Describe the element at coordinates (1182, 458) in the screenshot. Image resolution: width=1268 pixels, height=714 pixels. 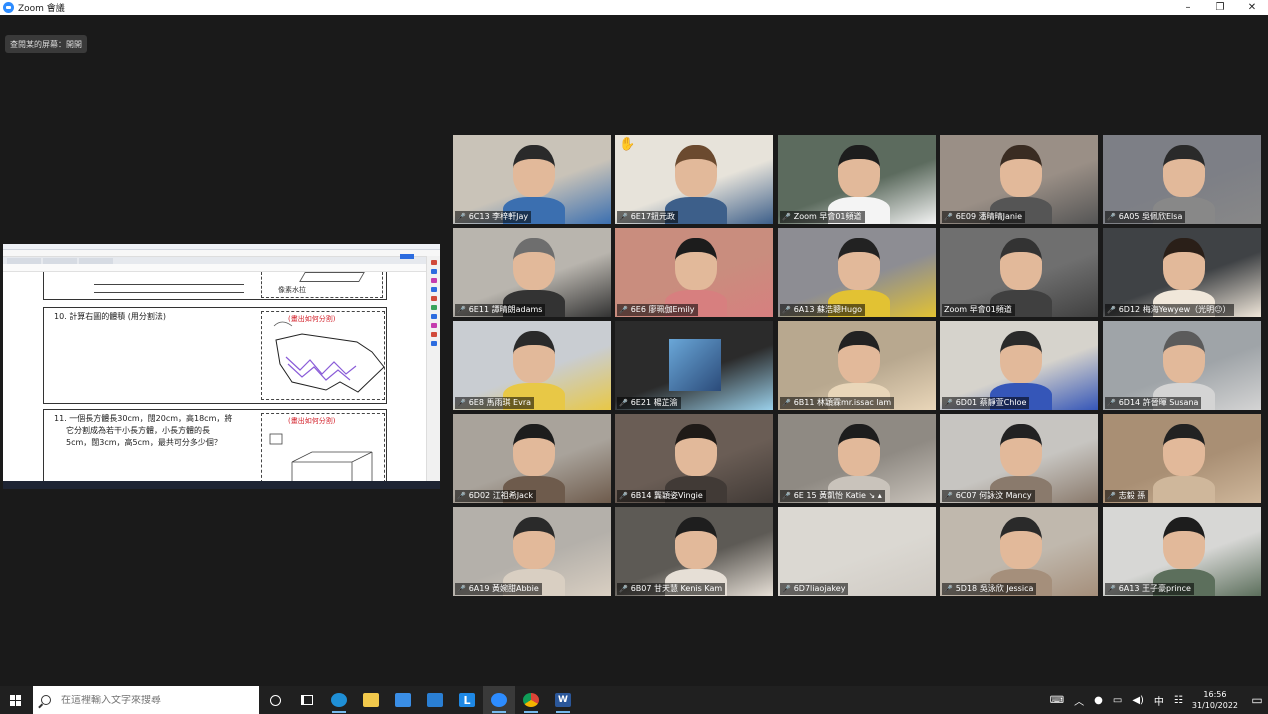
I see `participant-video-tile: 🎤 志毅 孫` at that location.